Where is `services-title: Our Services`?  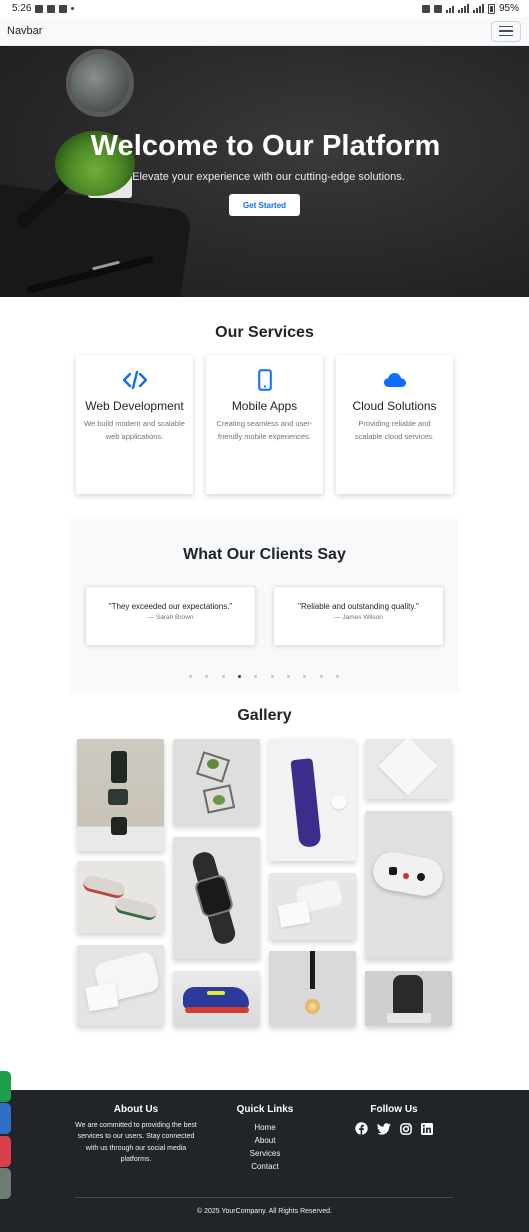
services-title: Our Services is located at coordinates (264, 332).